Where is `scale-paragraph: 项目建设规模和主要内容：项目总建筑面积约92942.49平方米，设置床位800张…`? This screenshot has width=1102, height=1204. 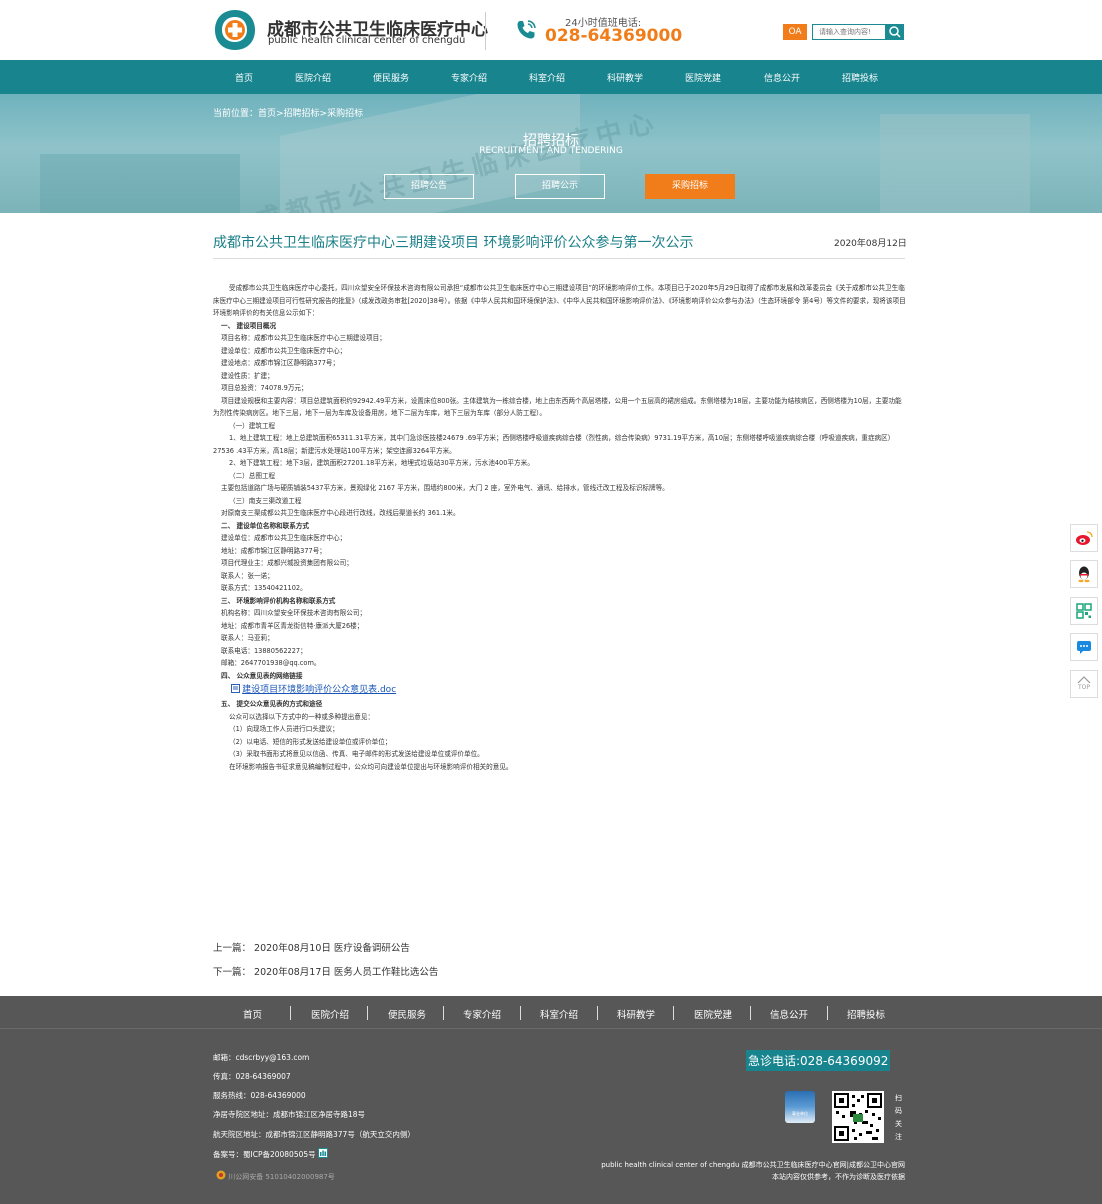
scale-paragraph: 项目建设规模和主要内容：项目总建筑面积约92942.49平方米，设置床位800张… is located at coordinates (557, 407).